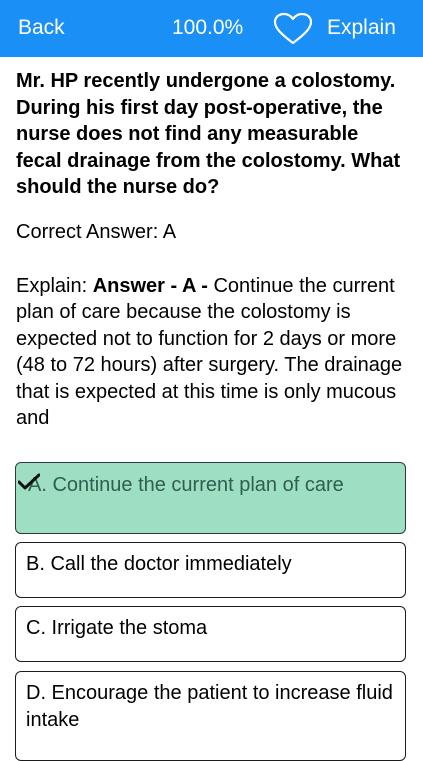 Image resolution: width=423 pixels, height=761 pixels. Describe the element at coordinates (150, 285) in the screenshot. I see `explain-answer-bold: Answer - A -` at that location.